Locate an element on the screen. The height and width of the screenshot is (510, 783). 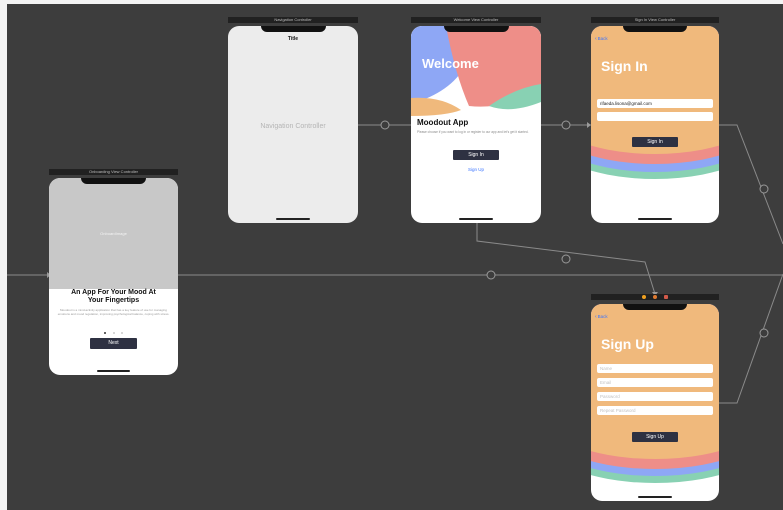
first-responder-icon is located at coordinates (655, 297).